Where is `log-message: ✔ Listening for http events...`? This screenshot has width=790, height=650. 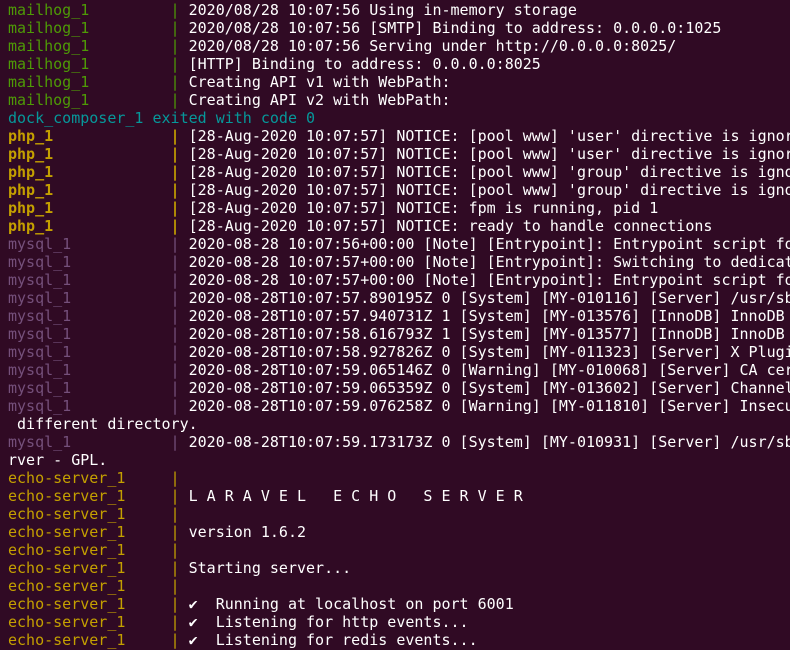 log-message: ✔ Listening for http events... is located at coordinates (328, 622).